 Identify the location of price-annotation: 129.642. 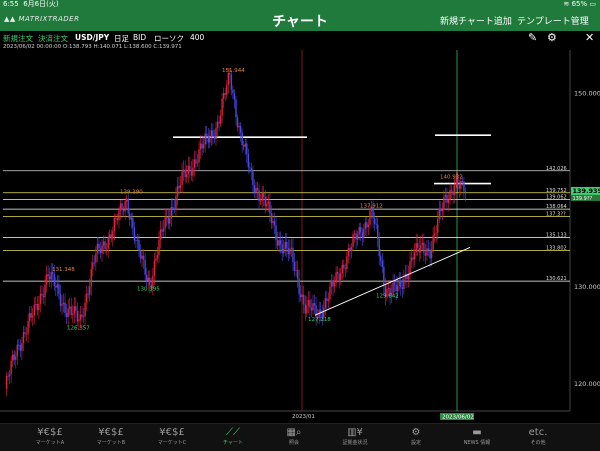
(387, 297).